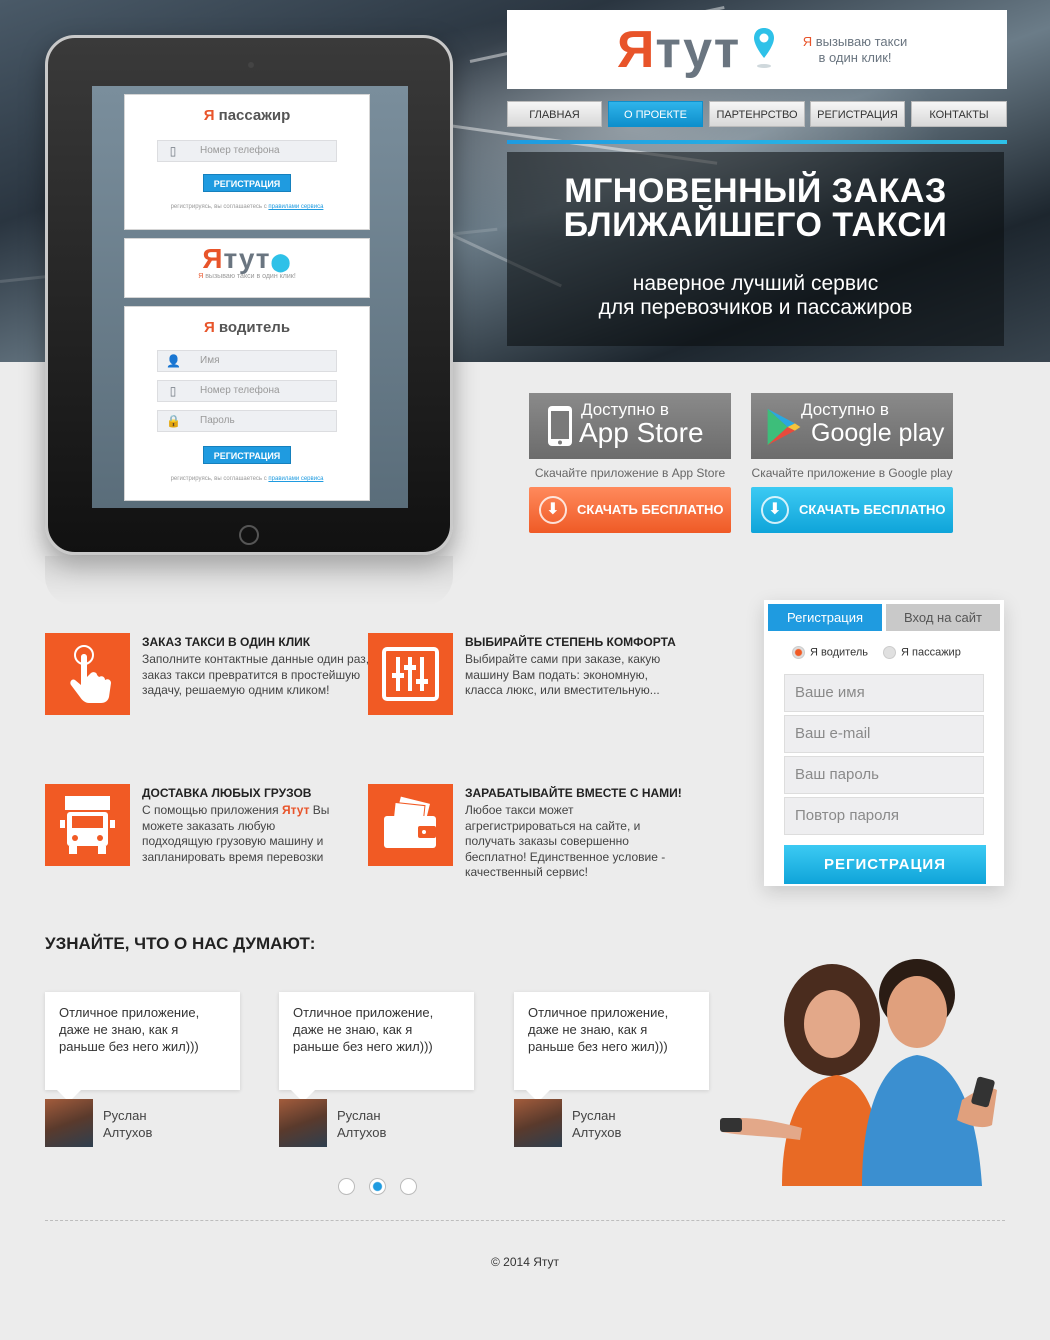  What do you see at coordinates (173, 421) in the screenshot?
I see `lock-icon: 🔒` at bounding box center [173, 421].